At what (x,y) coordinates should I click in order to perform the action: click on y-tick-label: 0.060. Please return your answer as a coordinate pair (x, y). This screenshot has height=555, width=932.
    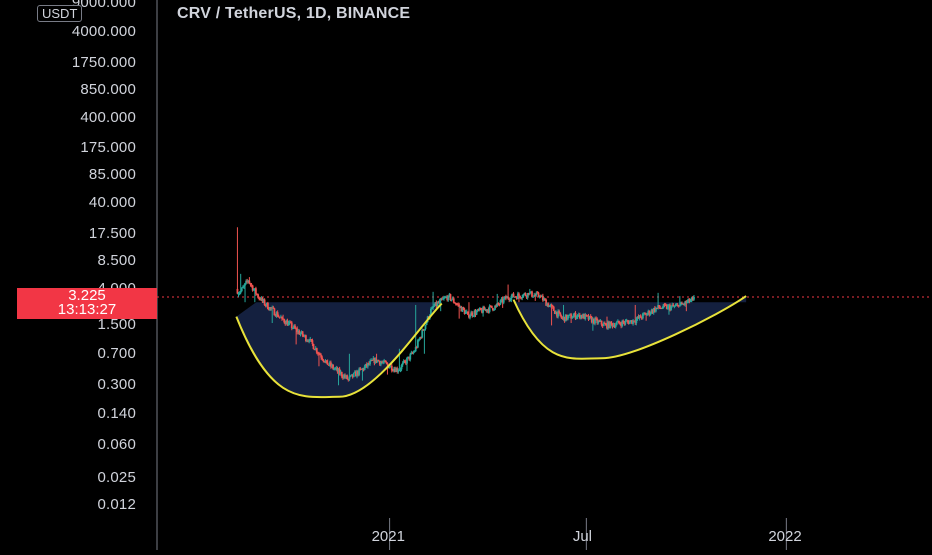
    Looking at the image, I should click on (116, 445).